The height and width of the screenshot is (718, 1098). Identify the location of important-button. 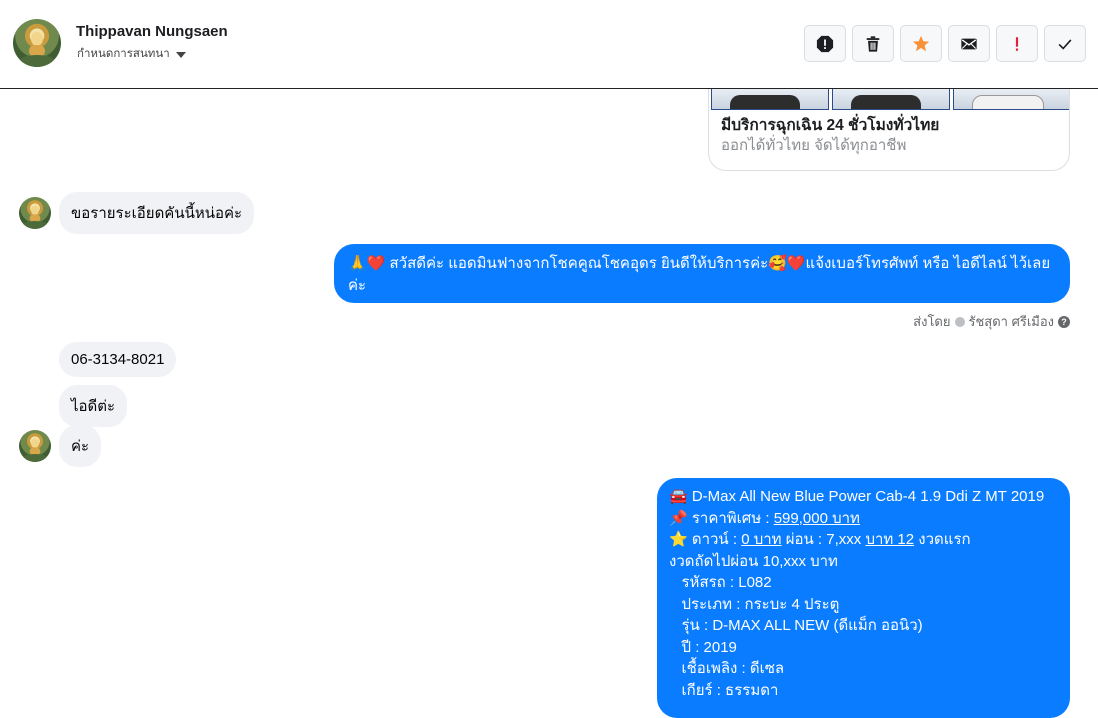
(1017, 43).